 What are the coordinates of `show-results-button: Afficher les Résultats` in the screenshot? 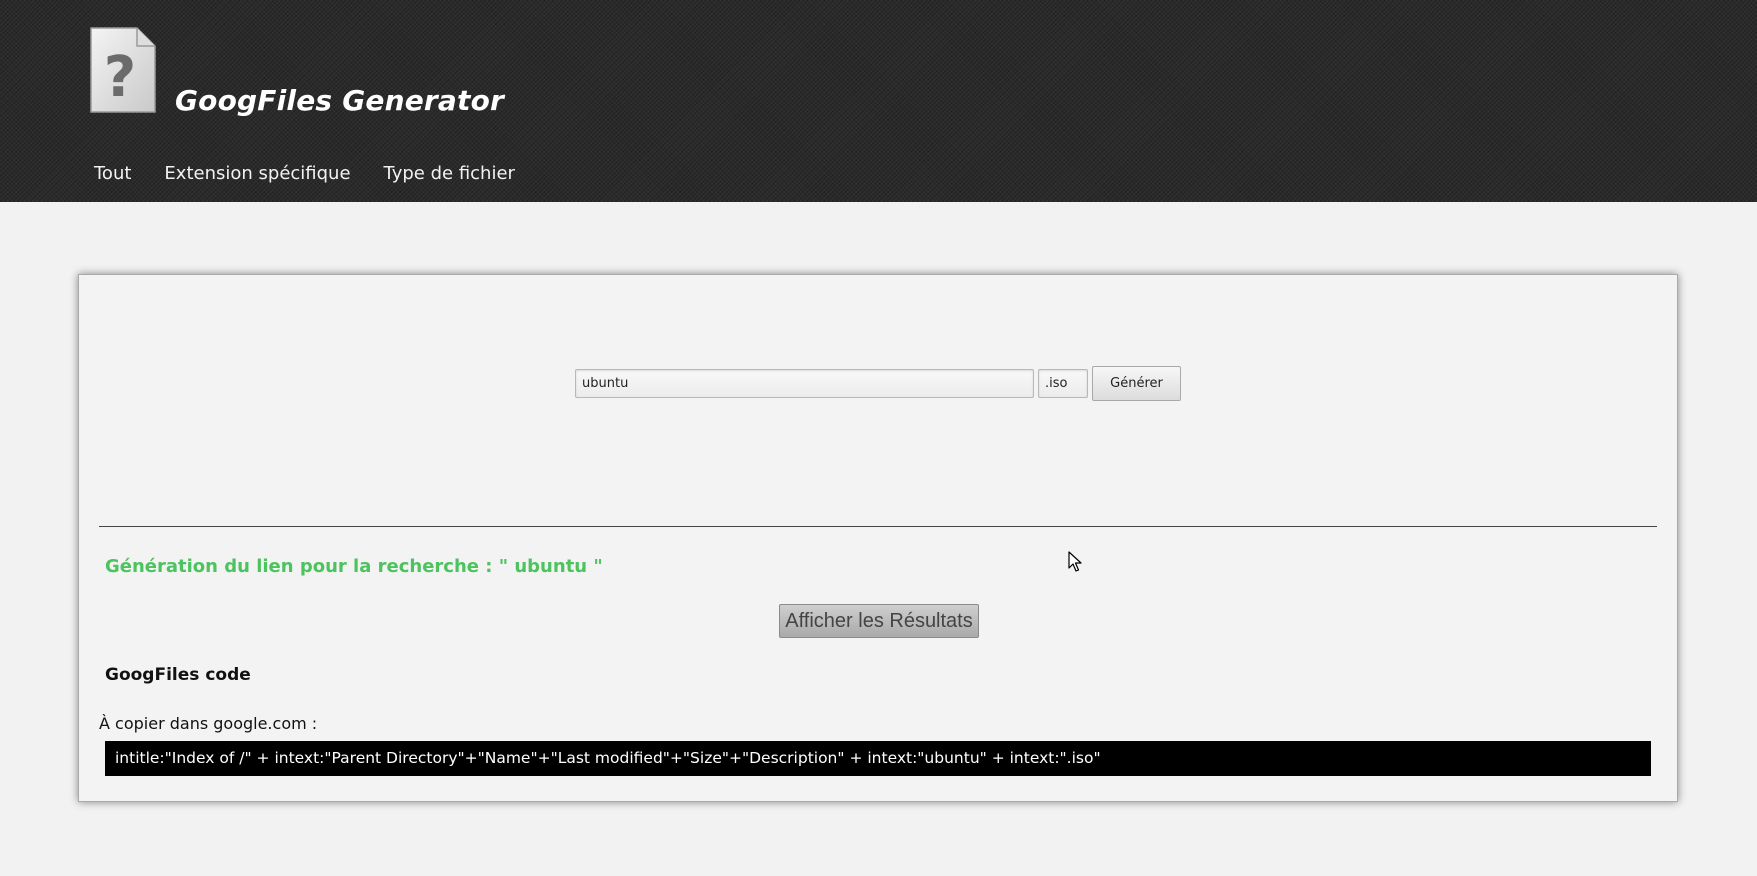 It's located at (879, 621).